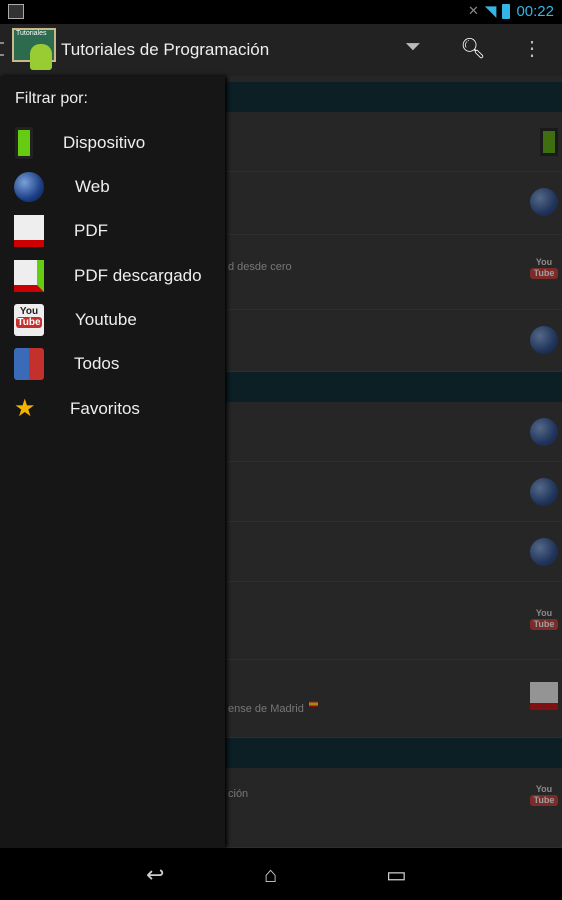  Describe the element at coordinates (490, 11) in the screenshot. I see `wifi-icon: ◥` at that location.